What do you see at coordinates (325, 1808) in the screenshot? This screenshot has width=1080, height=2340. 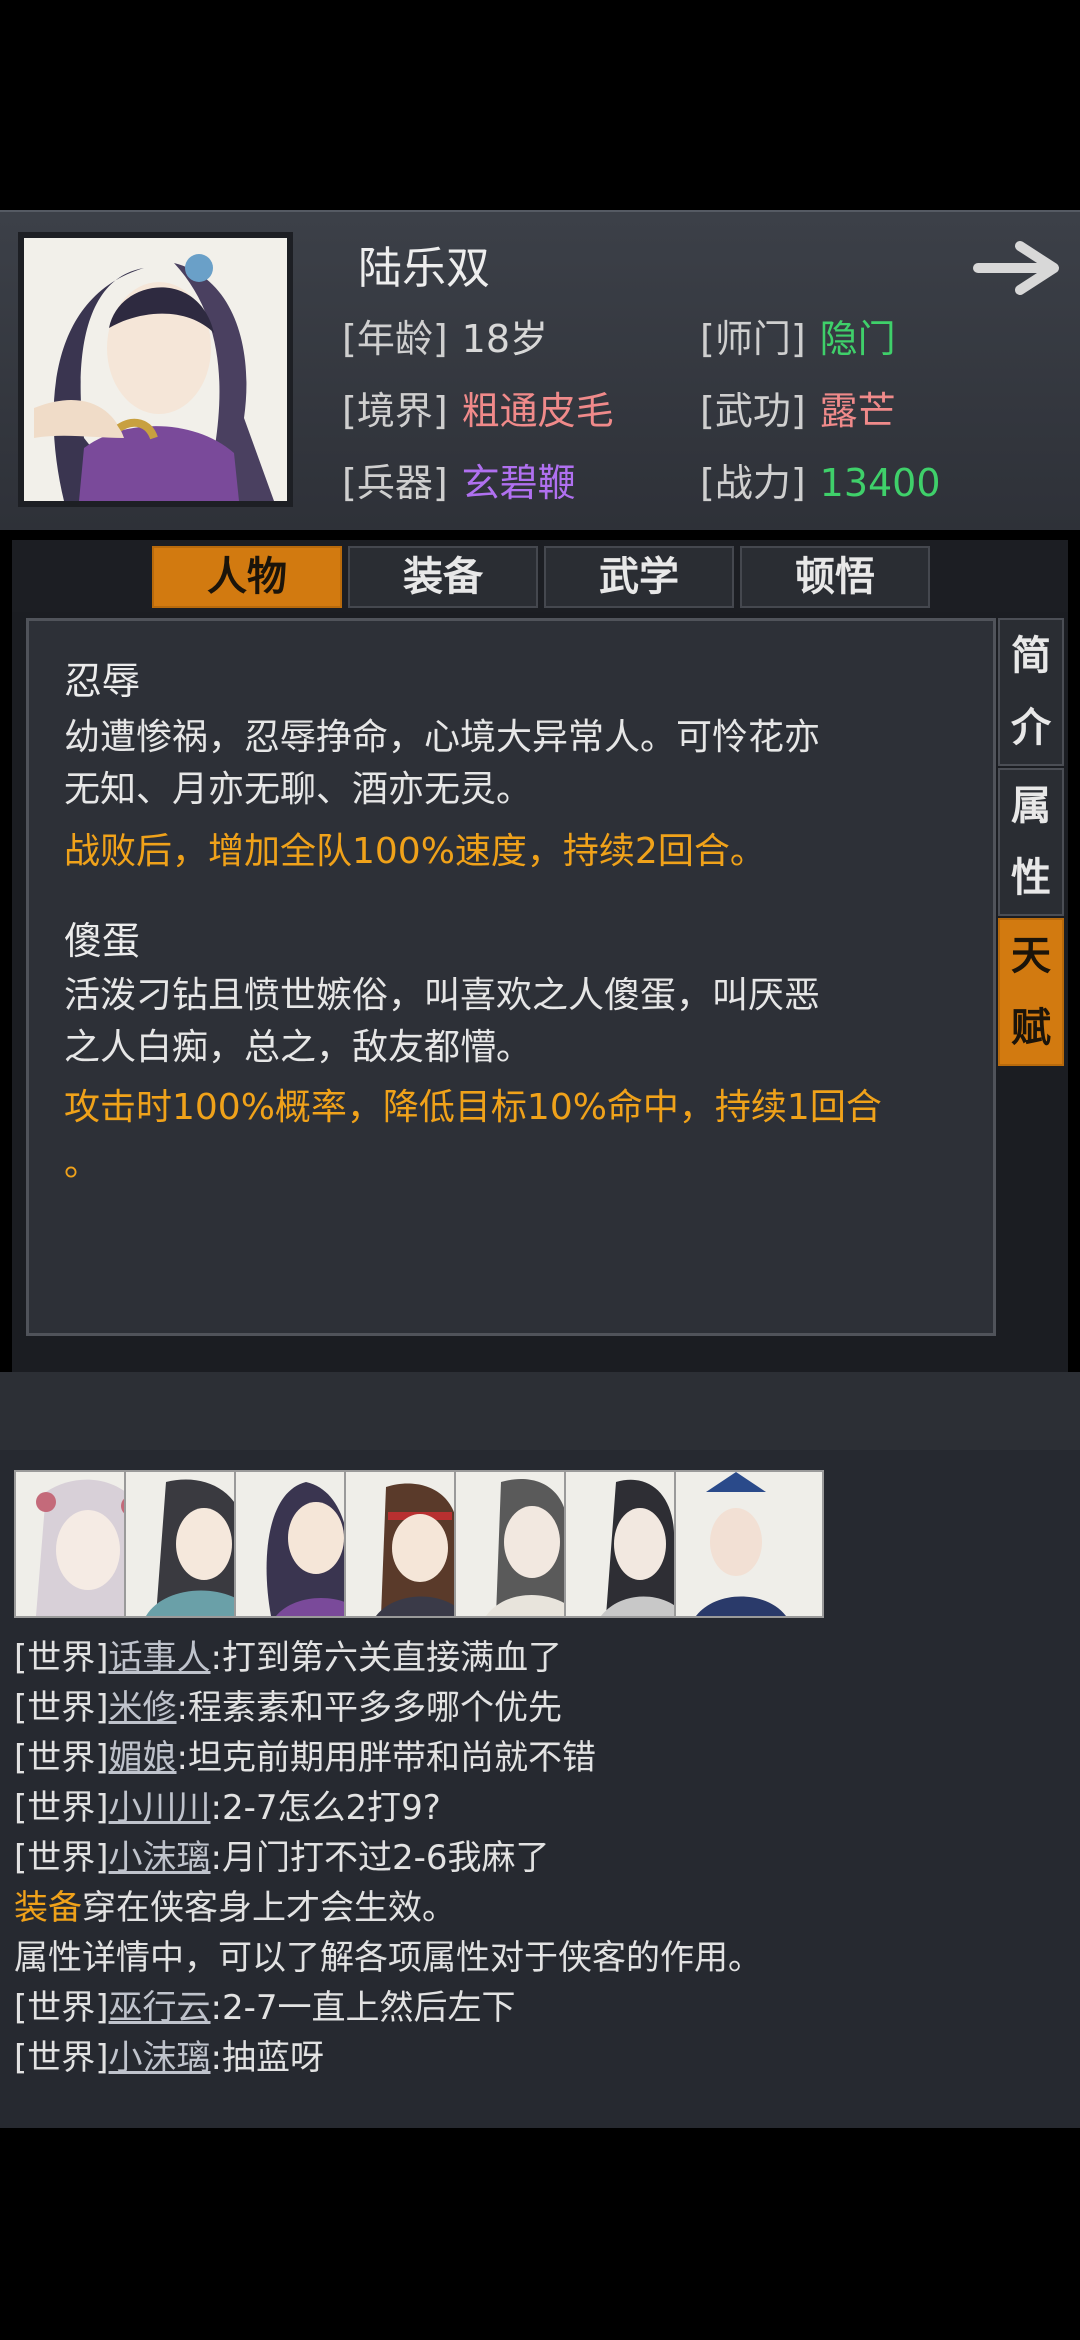 I see `chat-text: :2-7怎么2打9?` at bounding box center [325, 1808].